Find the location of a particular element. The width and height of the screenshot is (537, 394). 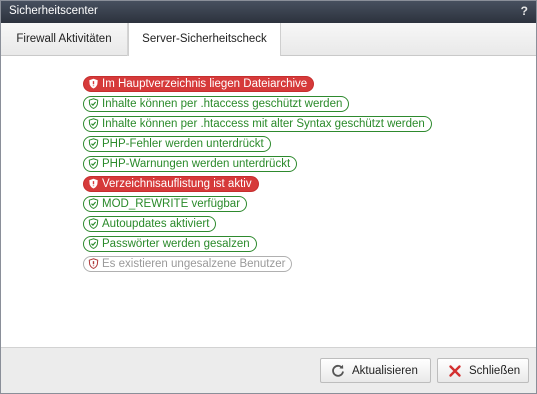

check-row: Verzeichnisauflistung ist aktiv is located at coordinates (257, 186).